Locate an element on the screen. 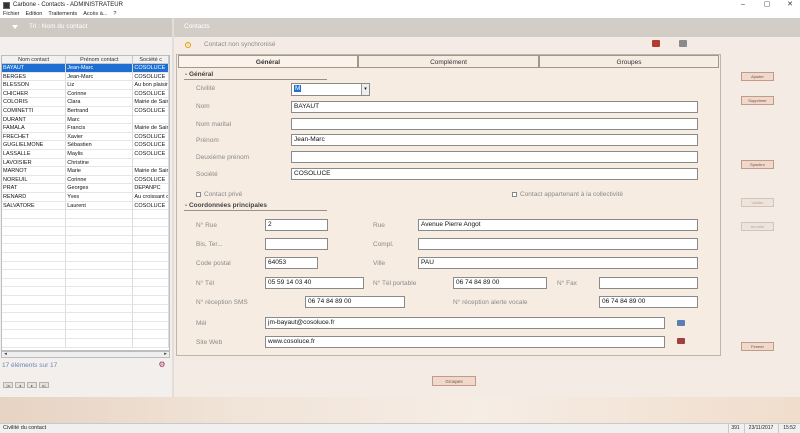 The width and height of the screenshot is (800, 433). nom-marital-field is located at coordinates (494, 124).